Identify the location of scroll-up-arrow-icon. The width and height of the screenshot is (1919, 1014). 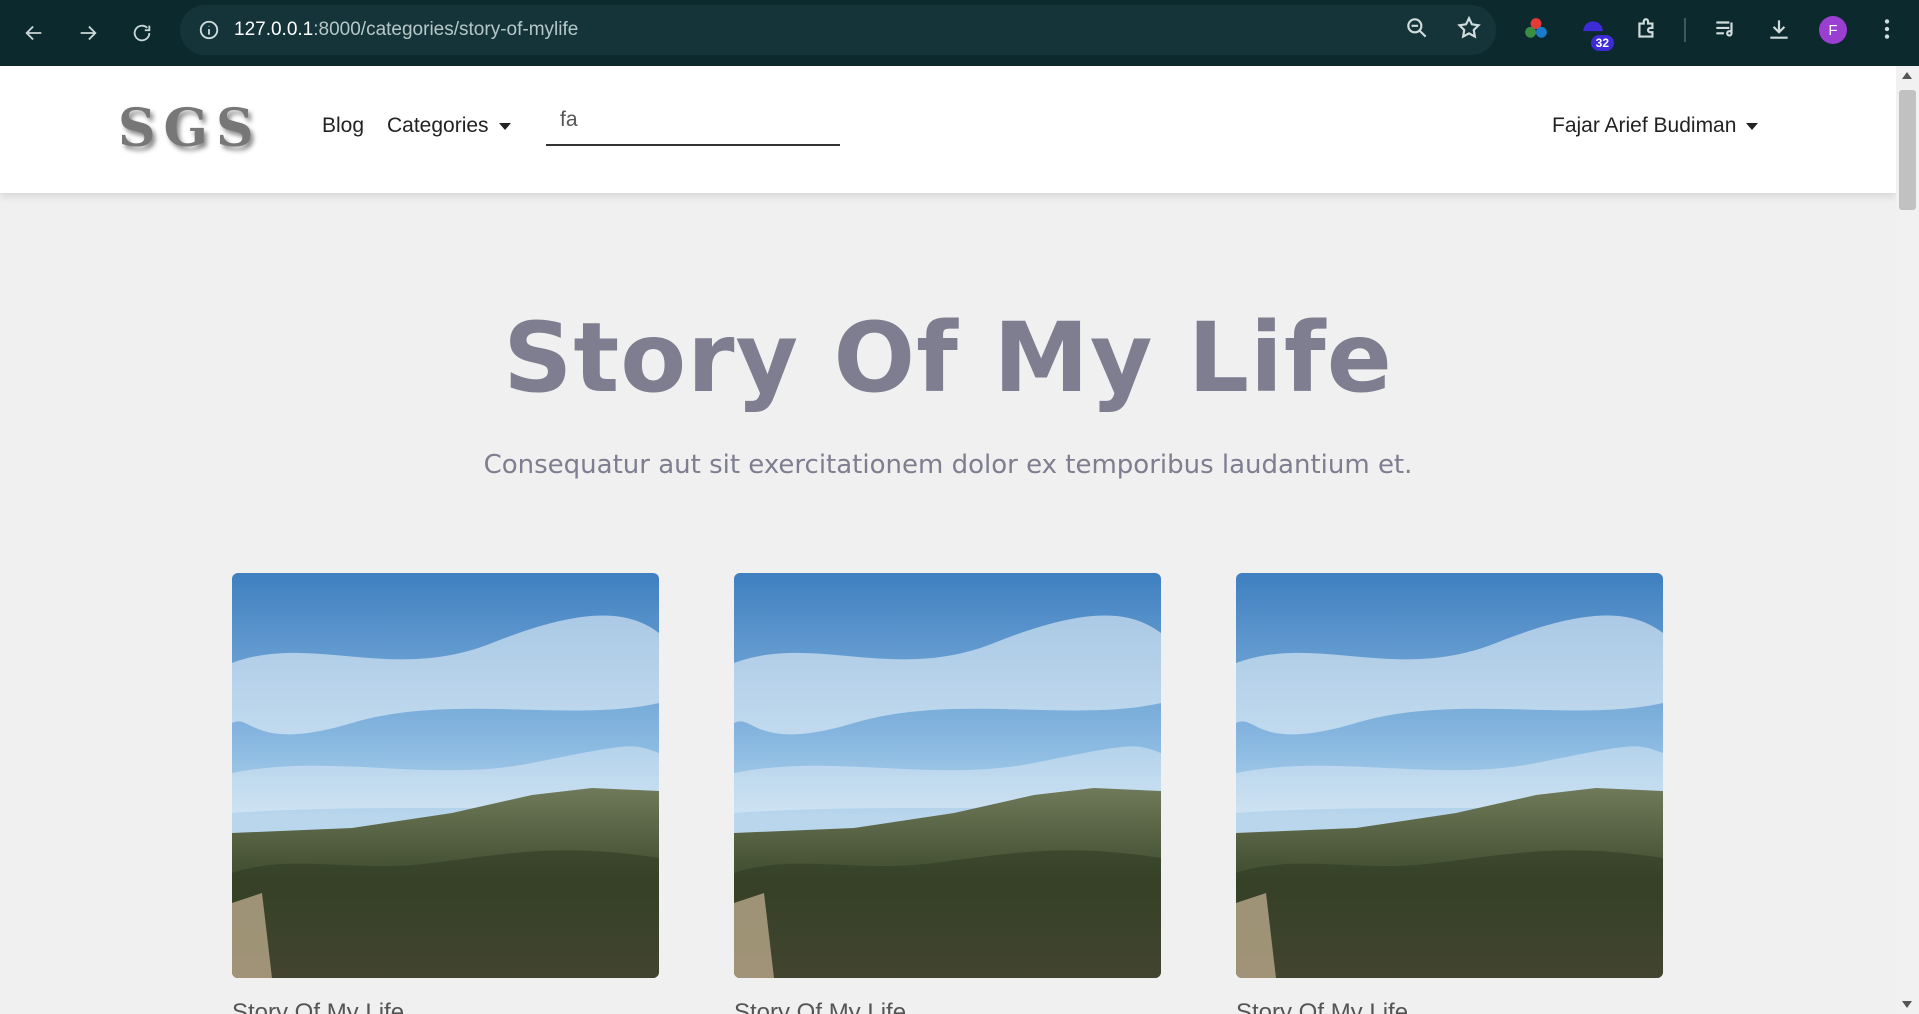
(1907, 75).